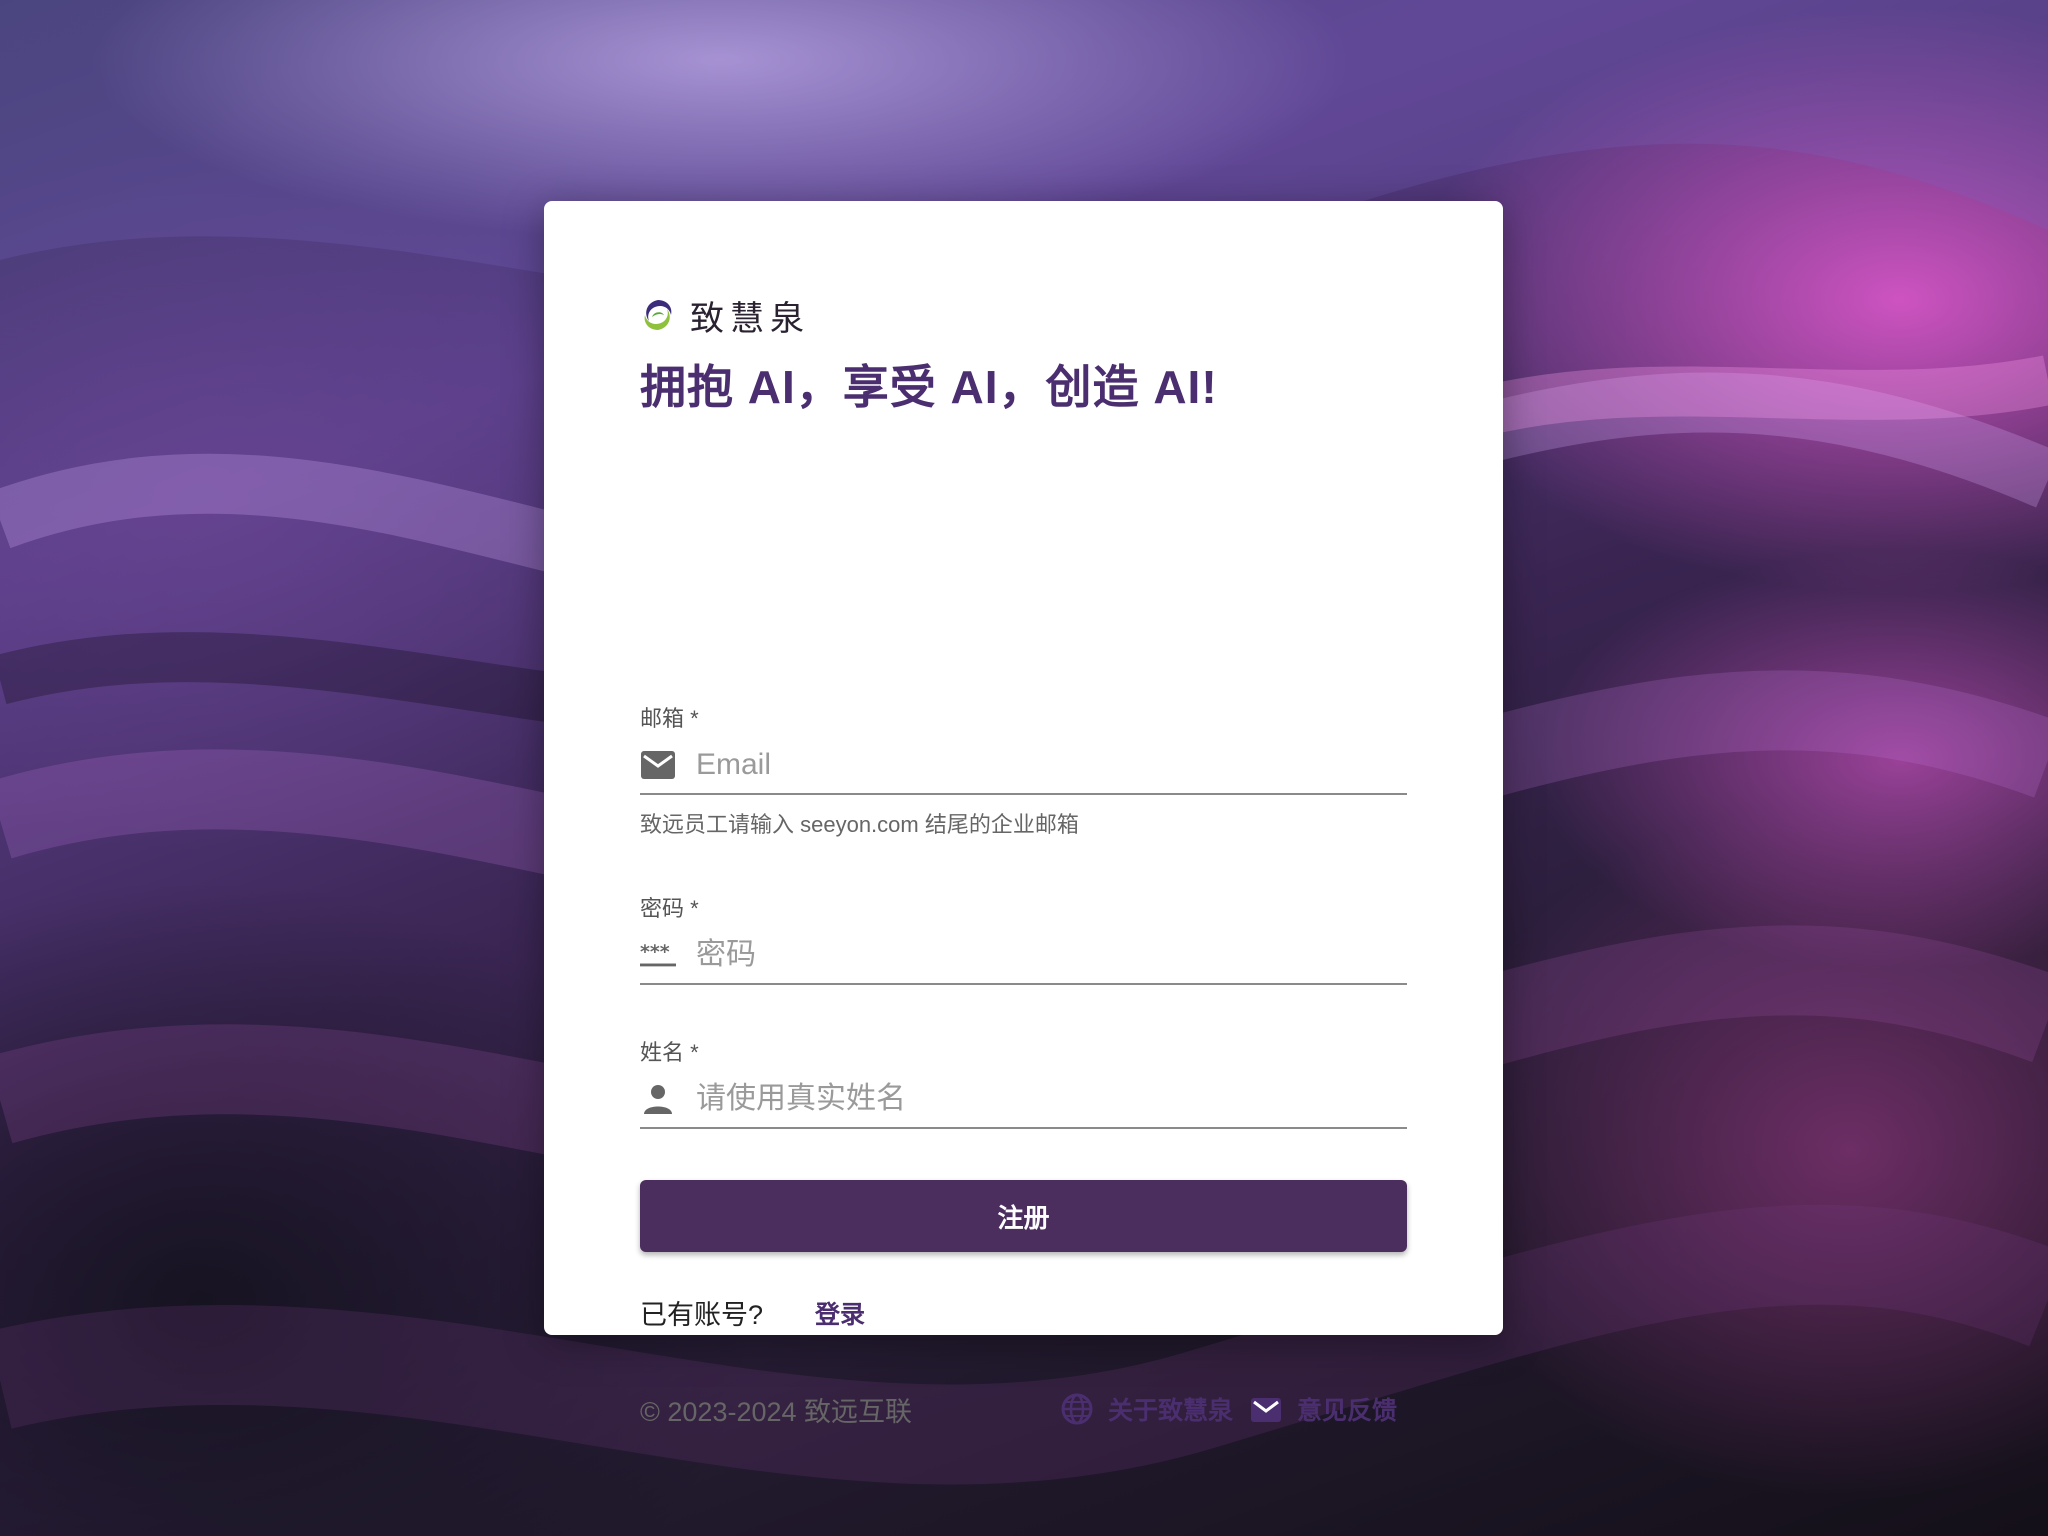  Describe the element at coordinates (669, 718) in the screenshot. I see `email-label: 邮箱 *` at that location.